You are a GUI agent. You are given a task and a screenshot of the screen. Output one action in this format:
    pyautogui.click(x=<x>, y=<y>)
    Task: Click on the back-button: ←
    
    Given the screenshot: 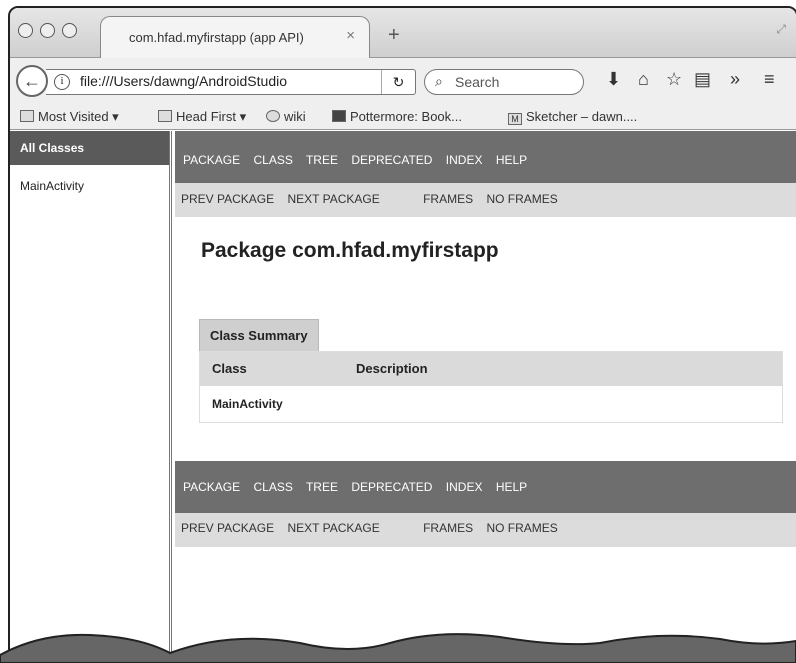 What is the action you would take?
    pyautogui.click(x=32, y=81)
    